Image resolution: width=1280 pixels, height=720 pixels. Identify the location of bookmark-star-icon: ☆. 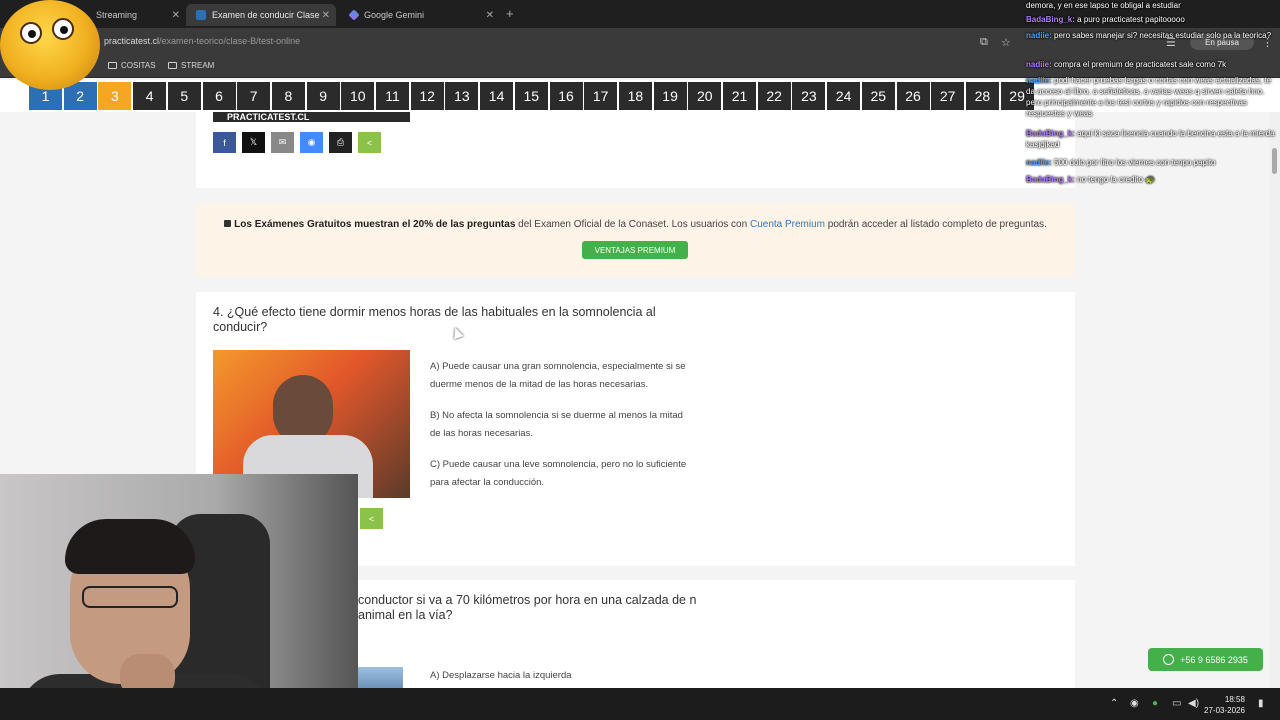
(1006, 42).